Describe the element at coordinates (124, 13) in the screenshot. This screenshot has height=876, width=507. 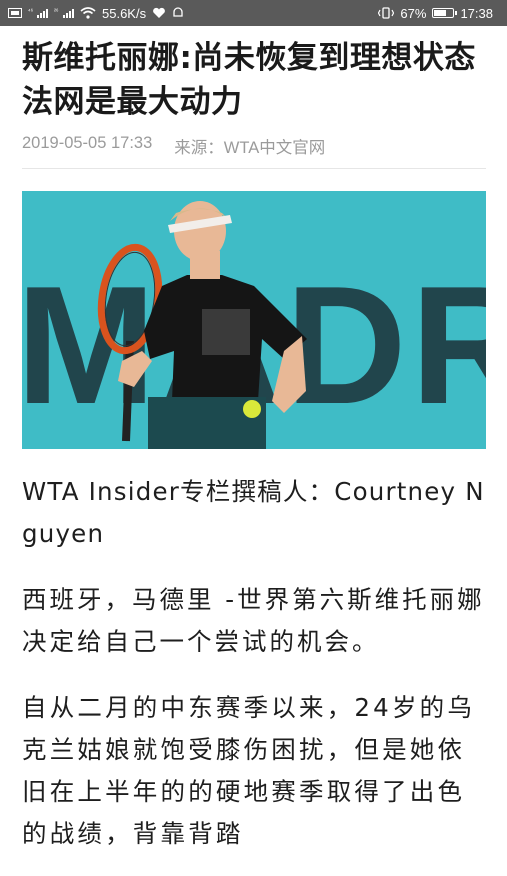
I see `network-speed: 55.6K/s` at that location.